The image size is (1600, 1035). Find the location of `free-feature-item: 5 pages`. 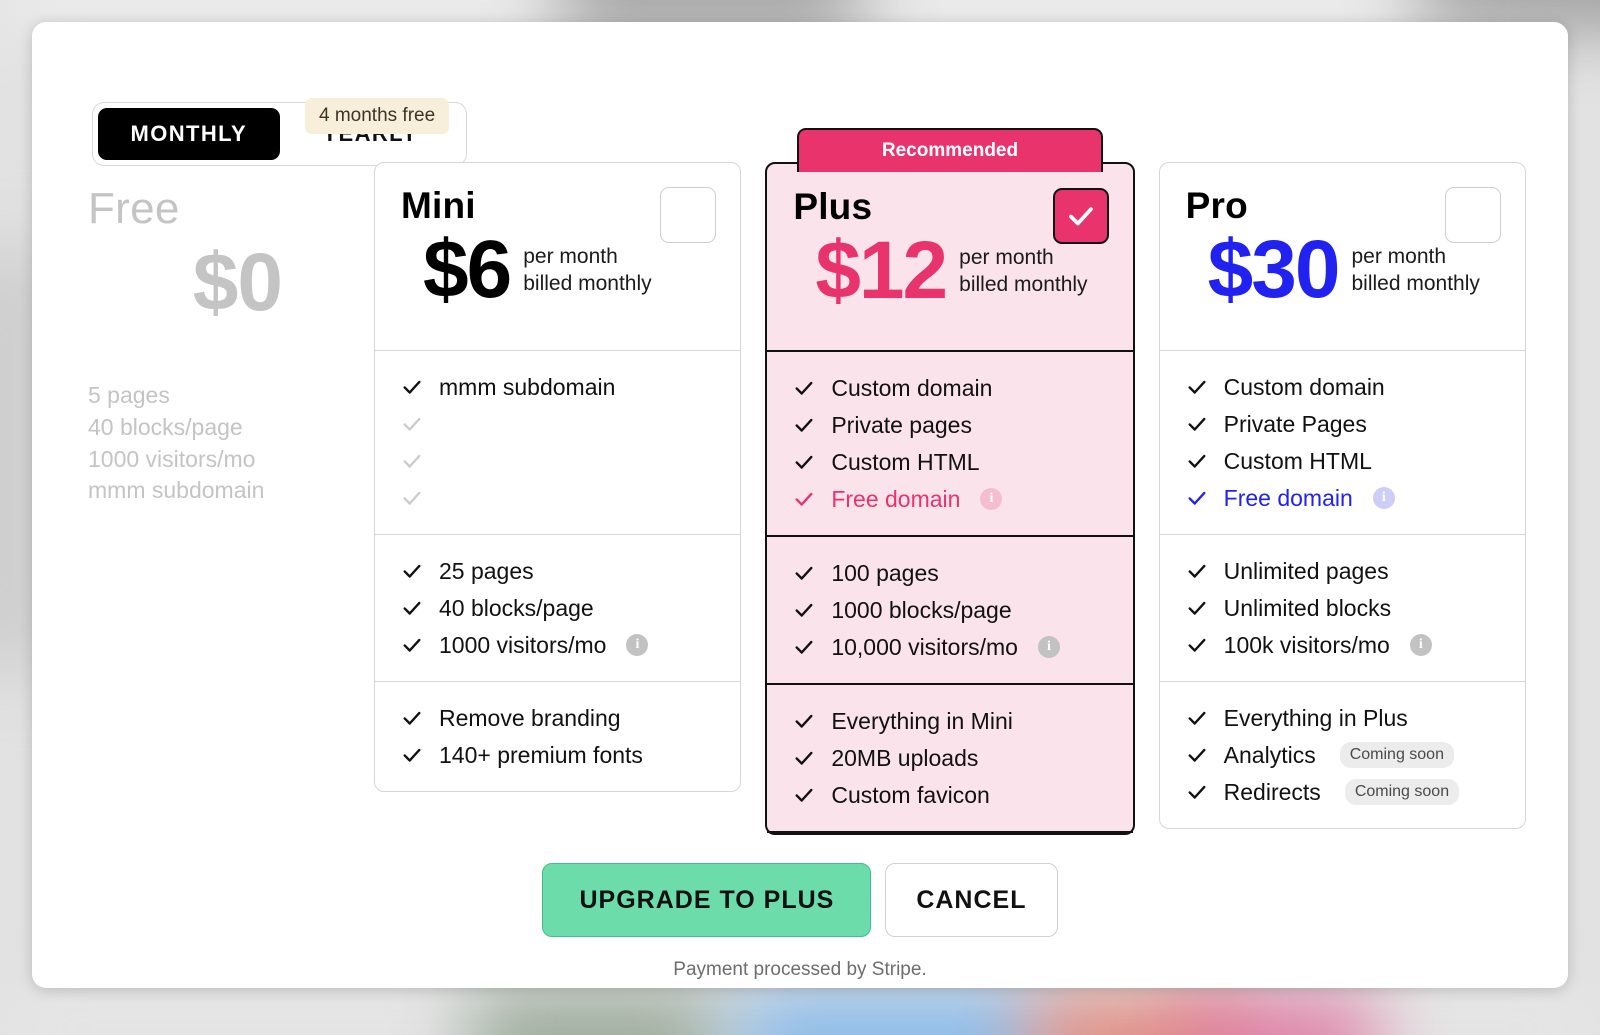

free-feature-item: 5 pages is located at coordinates (129, 395).